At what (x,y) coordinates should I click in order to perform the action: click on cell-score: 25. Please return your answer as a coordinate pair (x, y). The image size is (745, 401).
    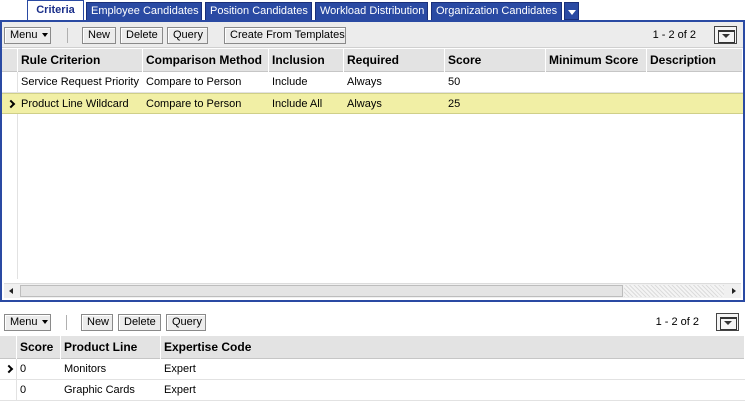
    Looking at the image, I should click on (495, 104).